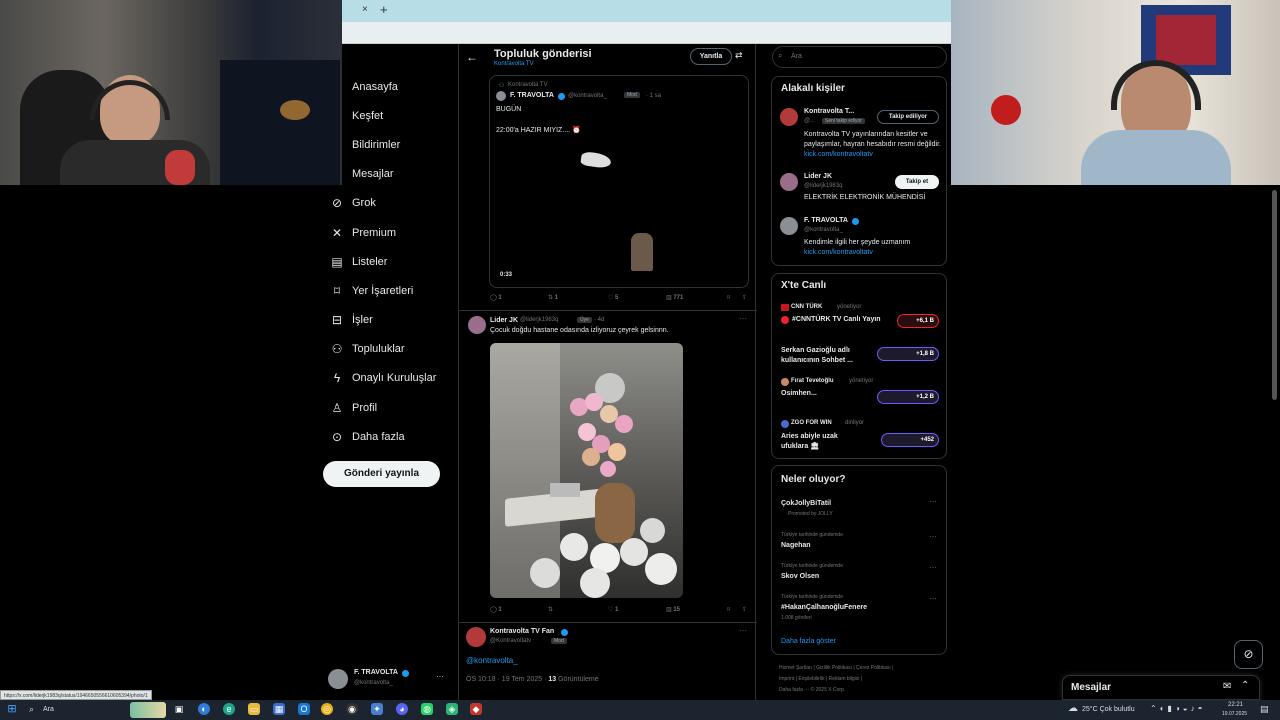  What do you see at coordinates (392, 144) in the screenshot?
I see `nav-item-notifications: Bildirimler` at bounding box center [392, 144].